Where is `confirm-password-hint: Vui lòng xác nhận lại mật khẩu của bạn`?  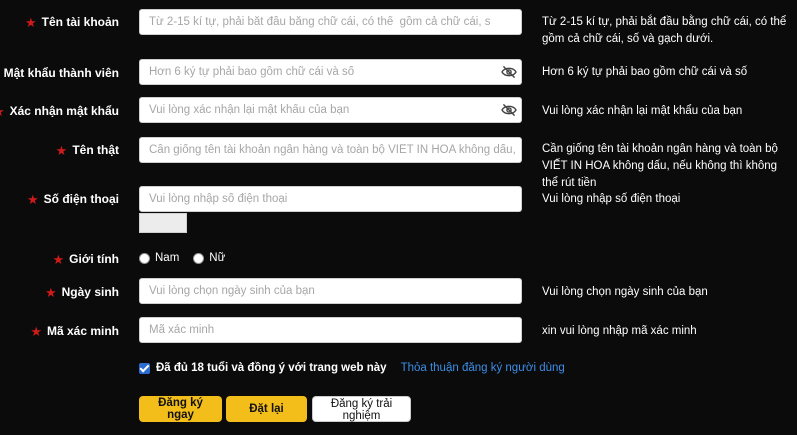 confirm-password-hint: Vui lòng xác nhận lại mật khẩu của bạn is located at coordinates (642, 111).